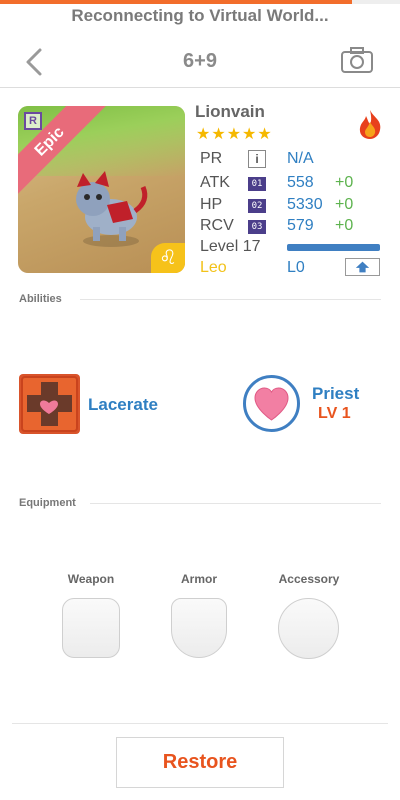  I want to click on stat-label: ATK, so click(215, 182).